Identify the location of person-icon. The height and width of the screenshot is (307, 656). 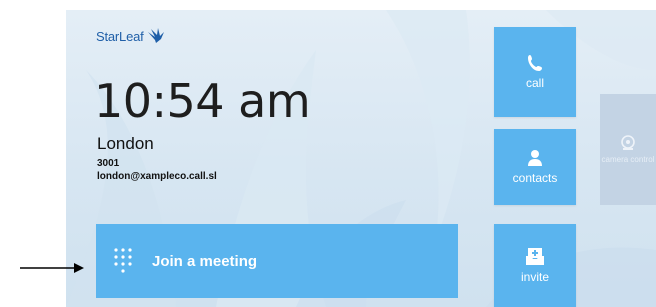
(535, 158).